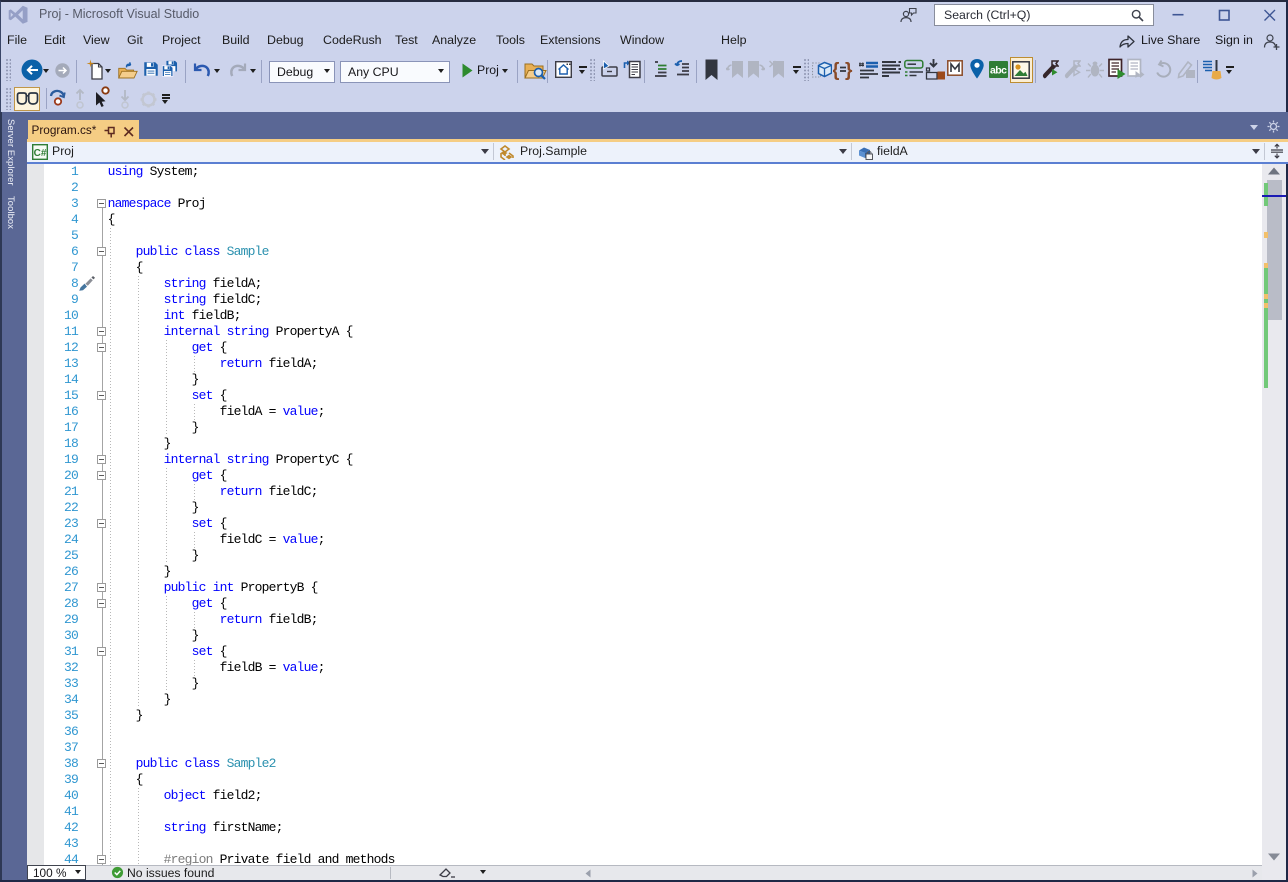  I want to click on svg-text: abc, so click(998, 71).